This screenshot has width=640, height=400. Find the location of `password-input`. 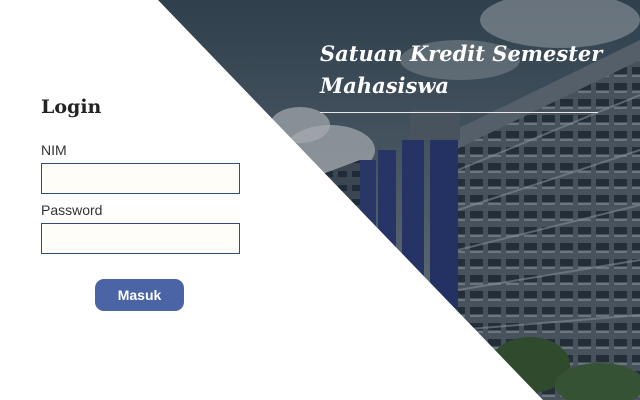

password-input is located at coordinates (140, 238).